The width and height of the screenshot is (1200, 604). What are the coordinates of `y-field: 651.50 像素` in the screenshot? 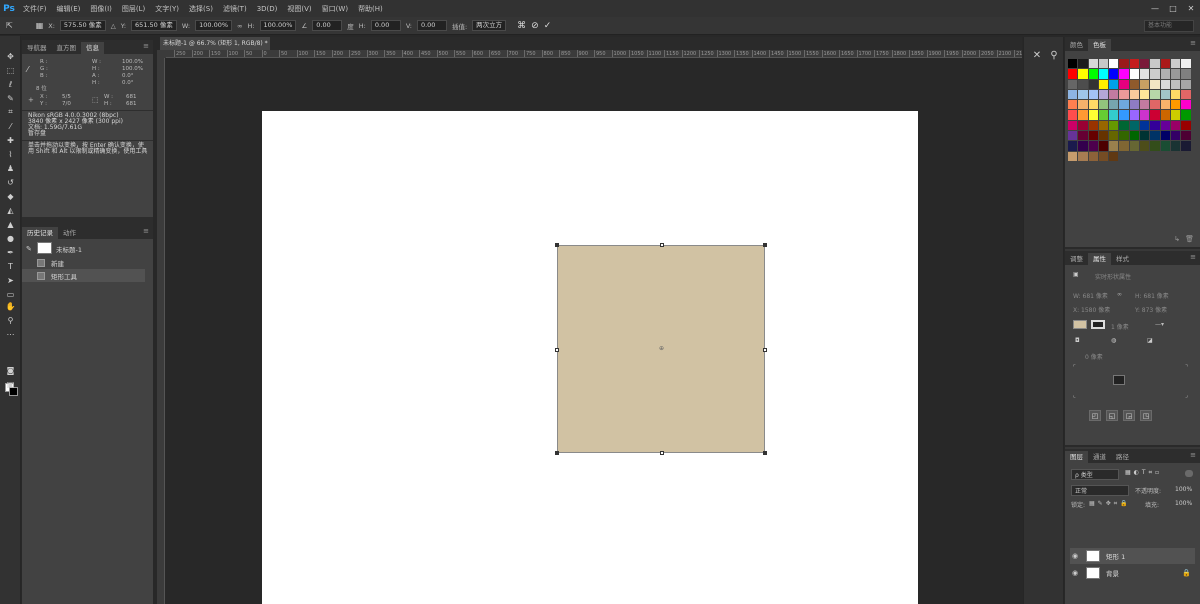 It's located at (154, 25).